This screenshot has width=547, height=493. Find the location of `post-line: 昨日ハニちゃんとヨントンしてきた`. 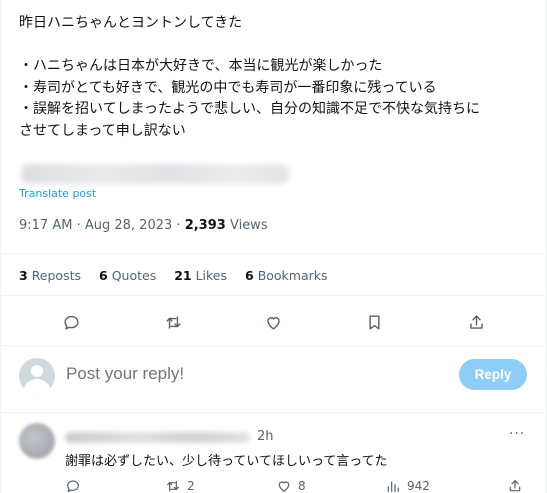

post-line: 昨日ハニちゃんとヨントンしてきた is located at coordinates (131, 23).